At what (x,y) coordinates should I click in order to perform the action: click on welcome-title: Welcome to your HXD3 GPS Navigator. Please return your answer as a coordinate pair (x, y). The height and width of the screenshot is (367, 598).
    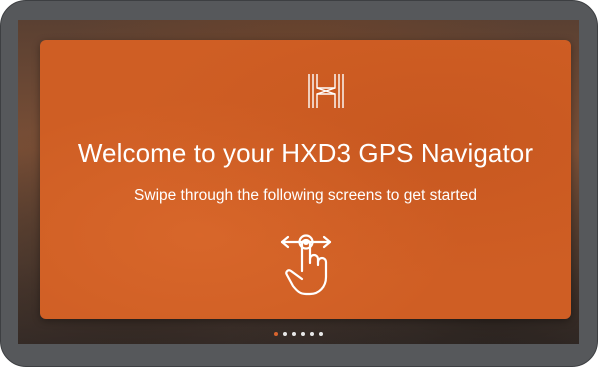
    Looking at the image, I should click on (305, 153).